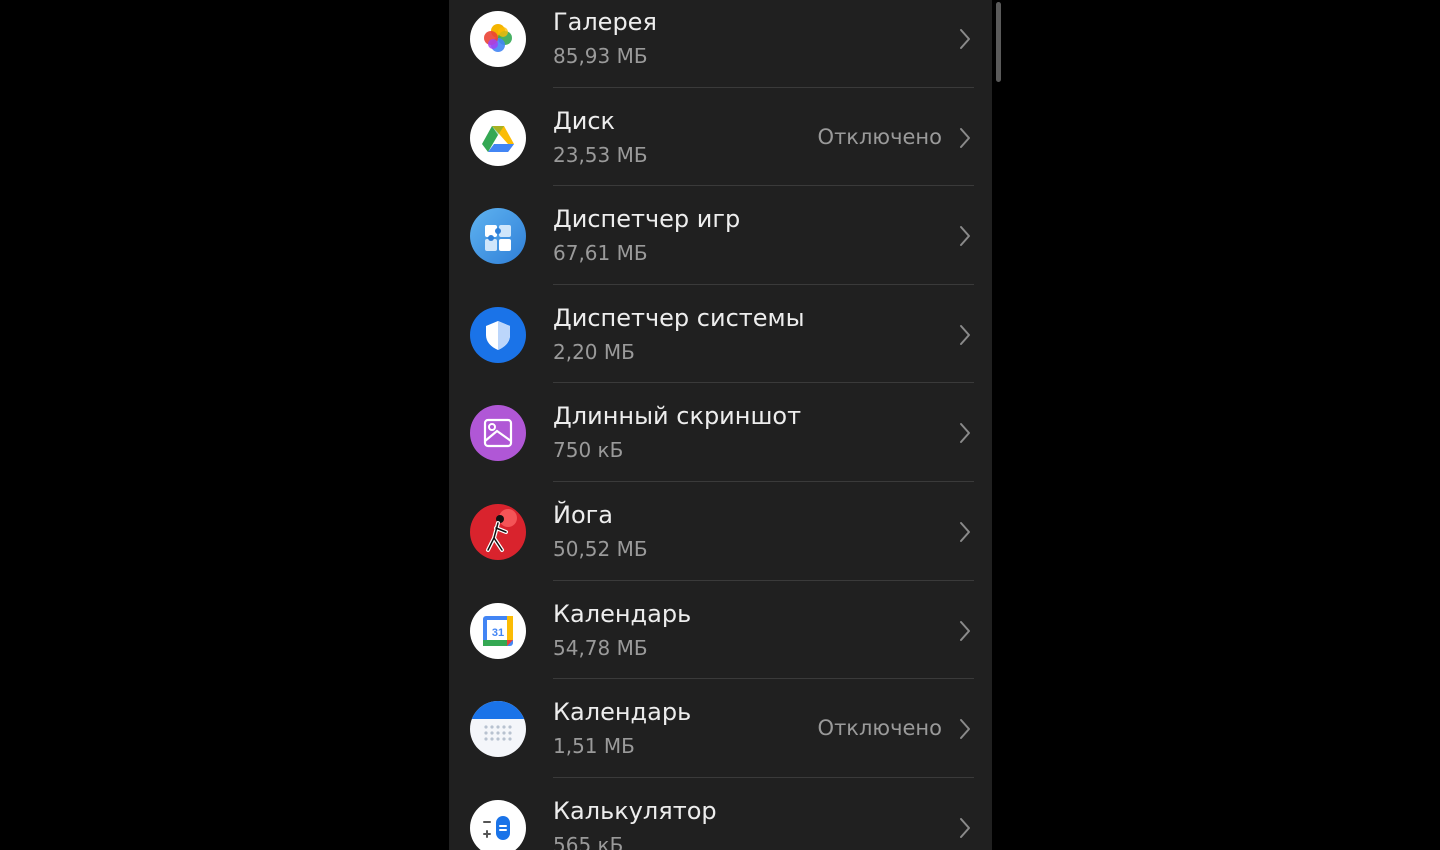 This screenshot has width=1440, height=850. Describe the element at coordinates (498, 531) in the screenshot. I see `yoga-icon` at that location.